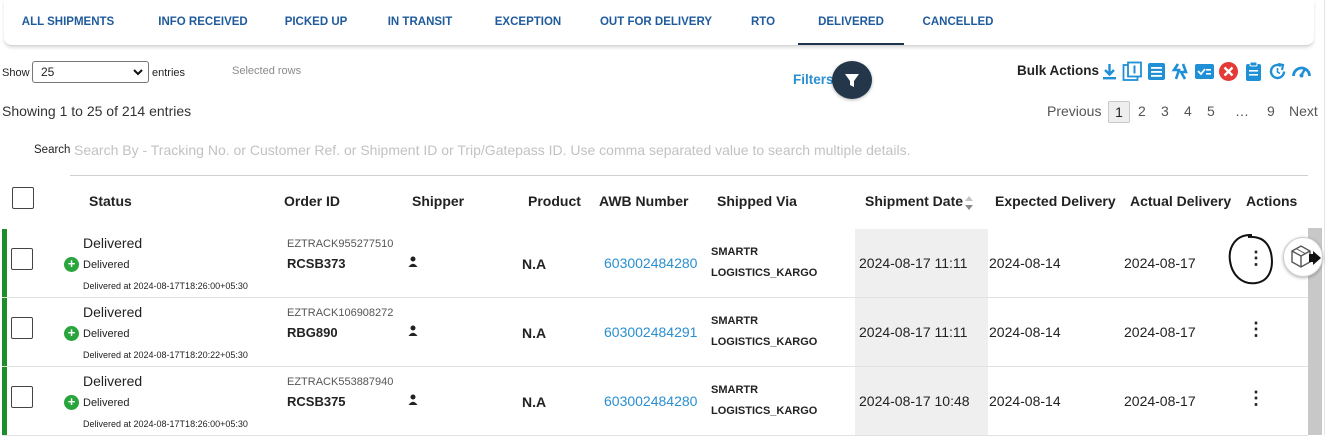 The height and width of the screenshot is (436, 1334). What do you see at coordinates (165, 424) in the screenshot?
I see `delivered-at: Delivered at 2024-08-17T18:26:00+05:30` at bounding box center [165, 424].